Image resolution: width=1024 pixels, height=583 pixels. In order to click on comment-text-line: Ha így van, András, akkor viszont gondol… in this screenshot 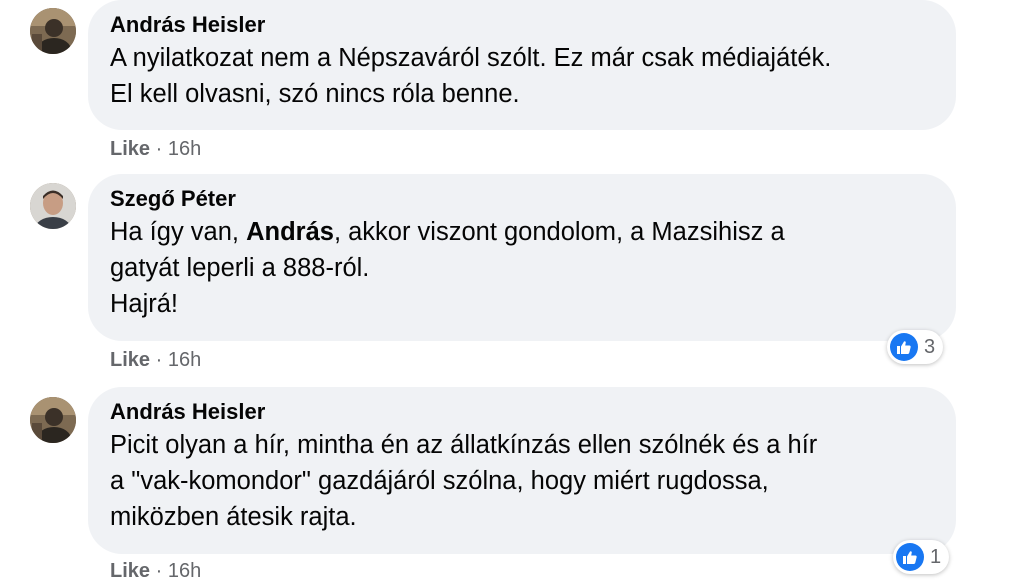, I will do `click(522, 232)`.